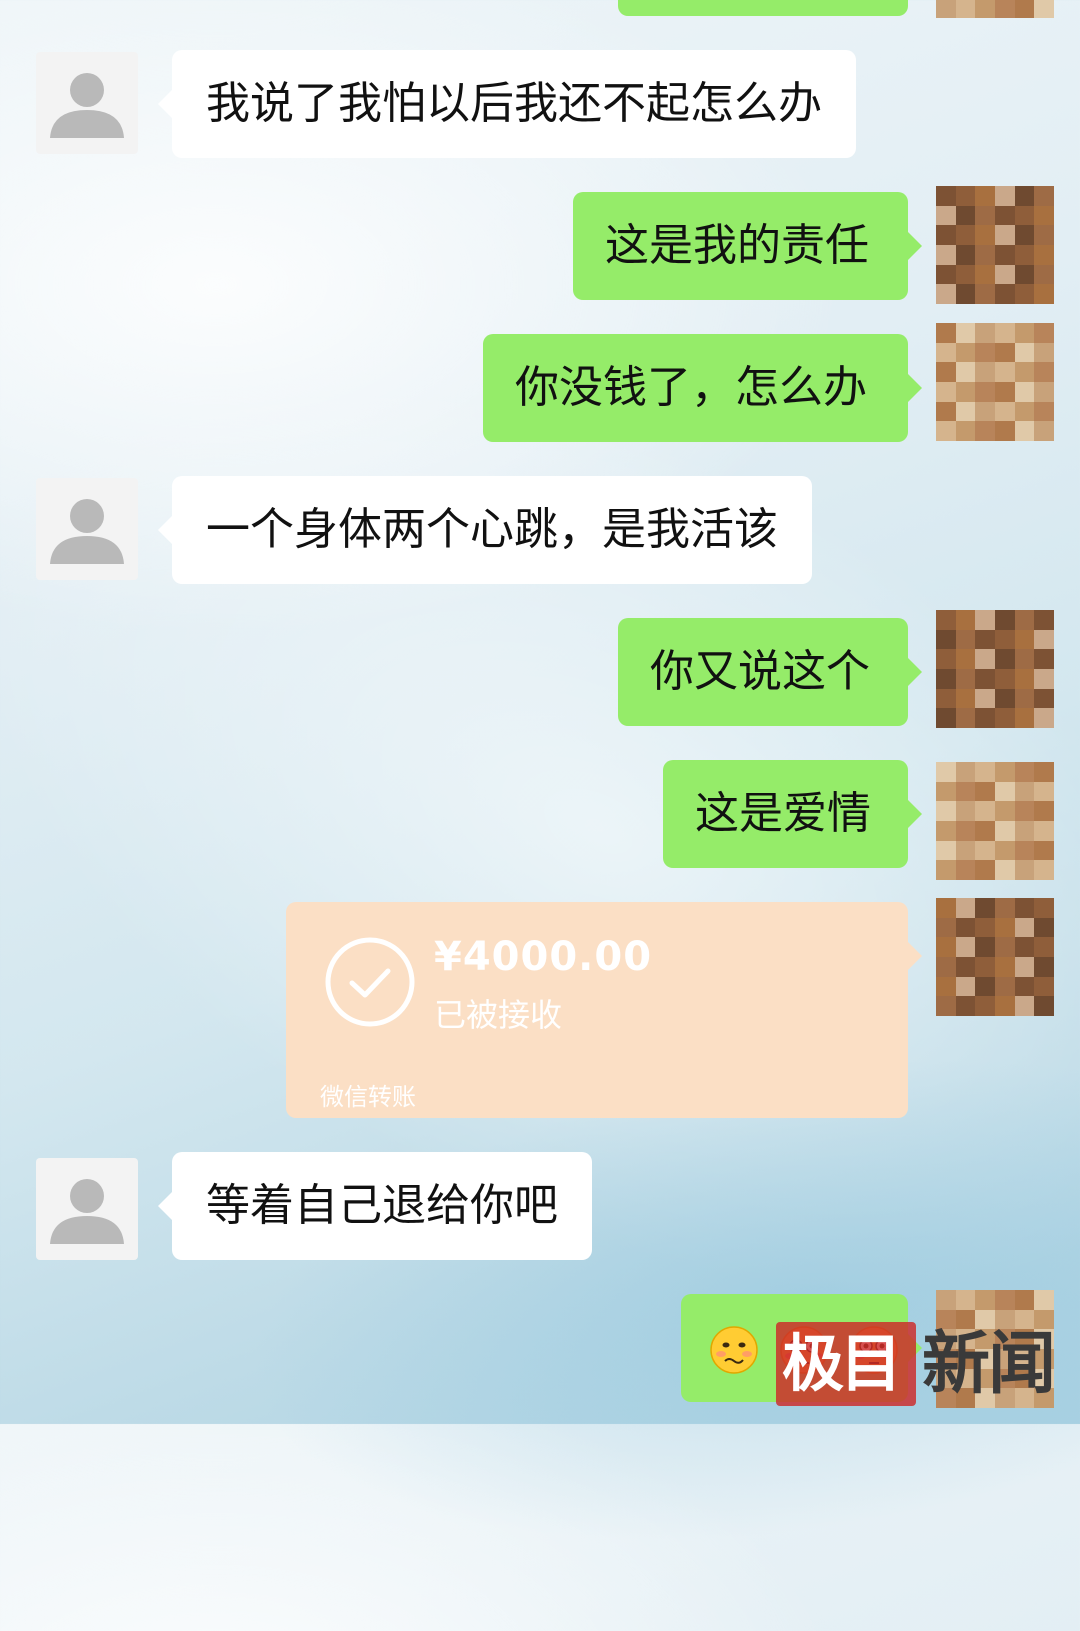 The image size is (1080, 1631). What do you see at coordinates (368, 1097) in the screenshot?
I see `transfer-label: 微信转账` at bounding box center [368, 1097].